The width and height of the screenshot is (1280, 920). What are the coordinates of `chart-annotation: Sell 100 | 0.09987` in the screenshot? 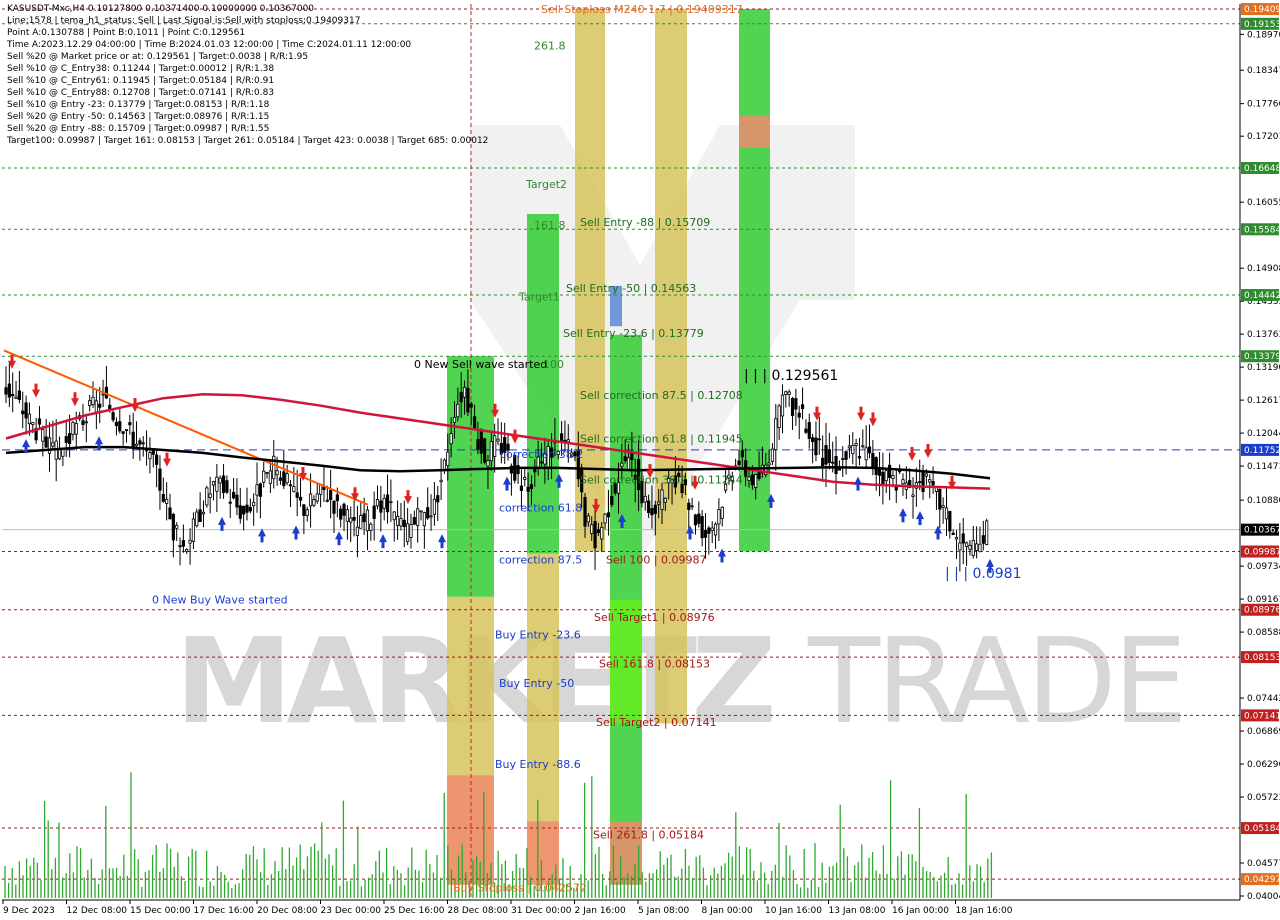 It's located at (656, 559).